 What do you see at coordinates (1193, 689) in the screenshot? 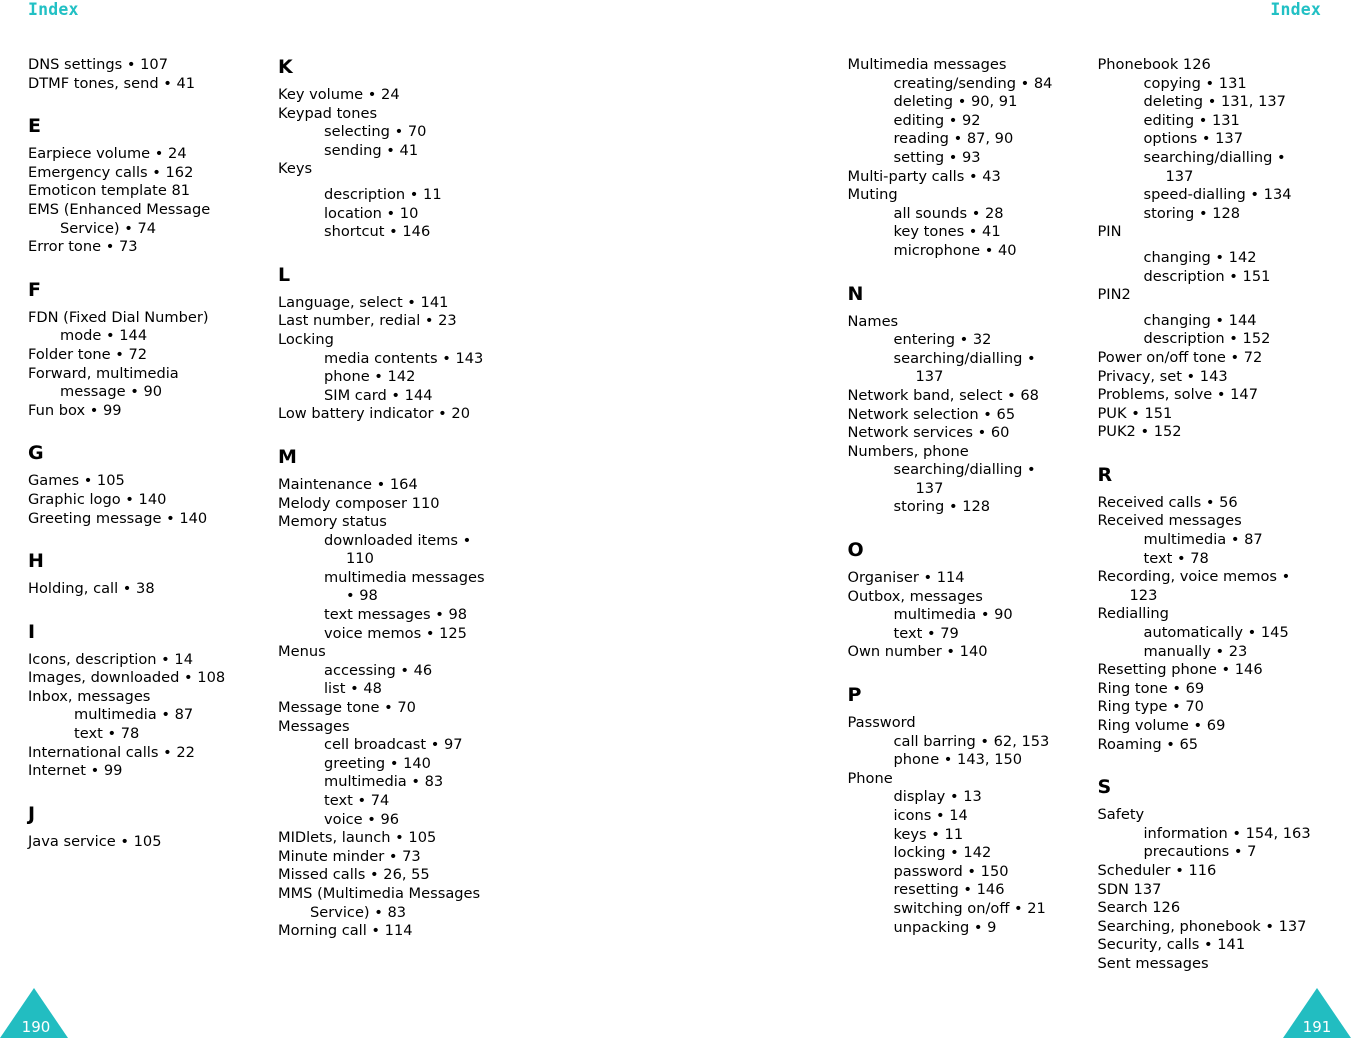
I see `index-entry: Ring tone • 69` at bounding box center [1193, 689].